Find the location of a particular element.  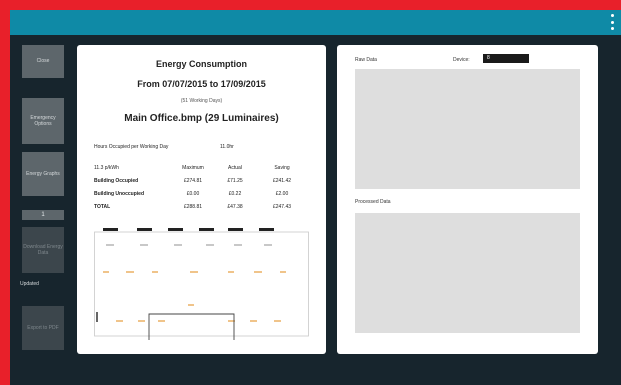

row-actual: £71.25 is located at coordinates (235, 181).